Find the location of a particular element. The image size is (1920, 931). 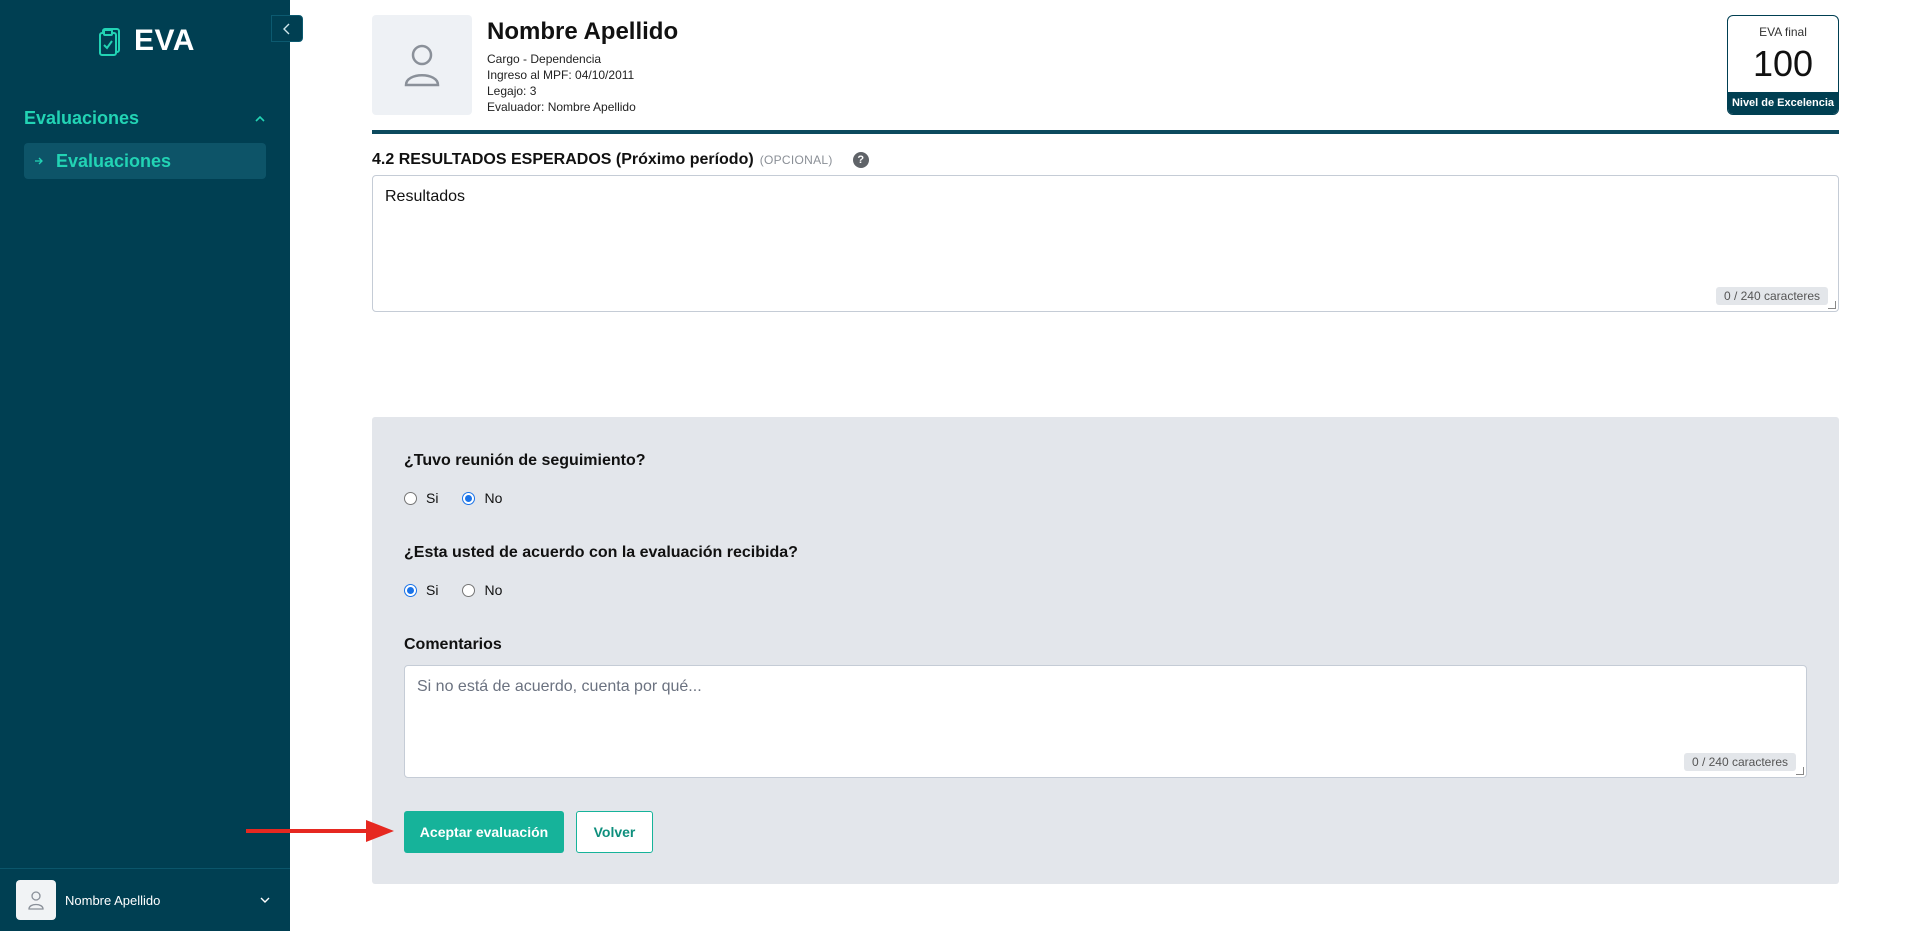

agreement-radio-group: Si No is located at coordinates (453, 590).